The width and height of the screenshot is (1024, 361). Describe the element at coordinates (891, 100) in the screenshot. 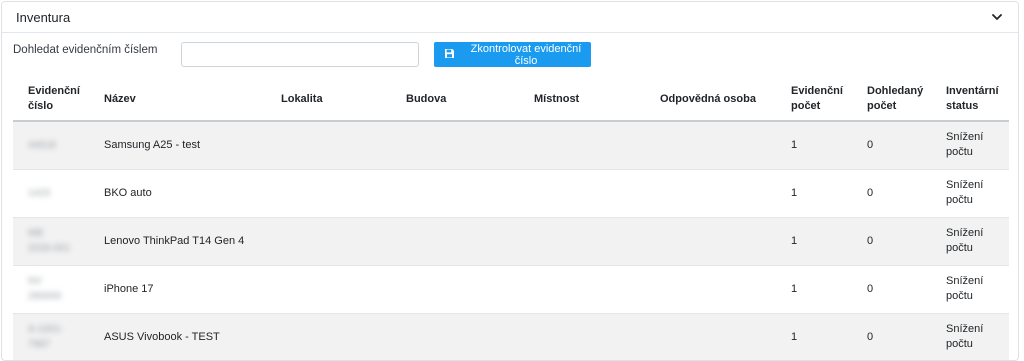

I see `col-header-dohledany-pocet: Dohledaný počet` at that location.